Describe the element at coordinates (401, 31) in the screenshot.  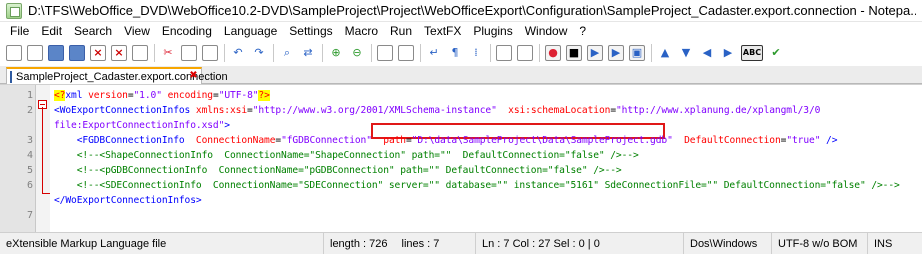
I see `menu-run: Run` at that location.